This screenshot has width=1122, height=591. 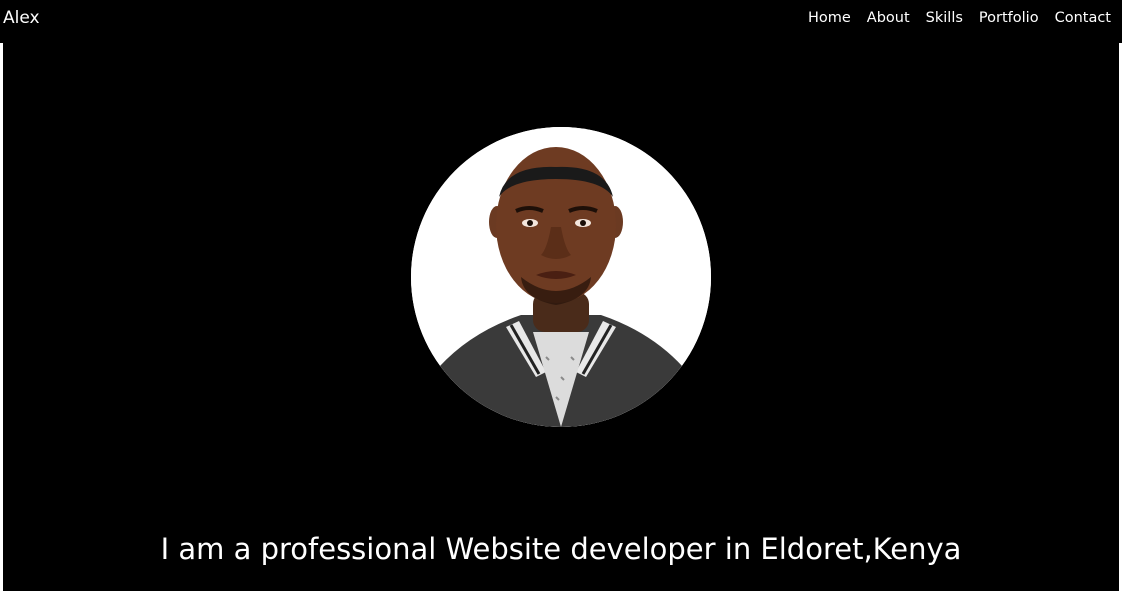 I want to click on top-navbar: Alex Home About Skills Portfolio Contact, so click(x=561, y=21).